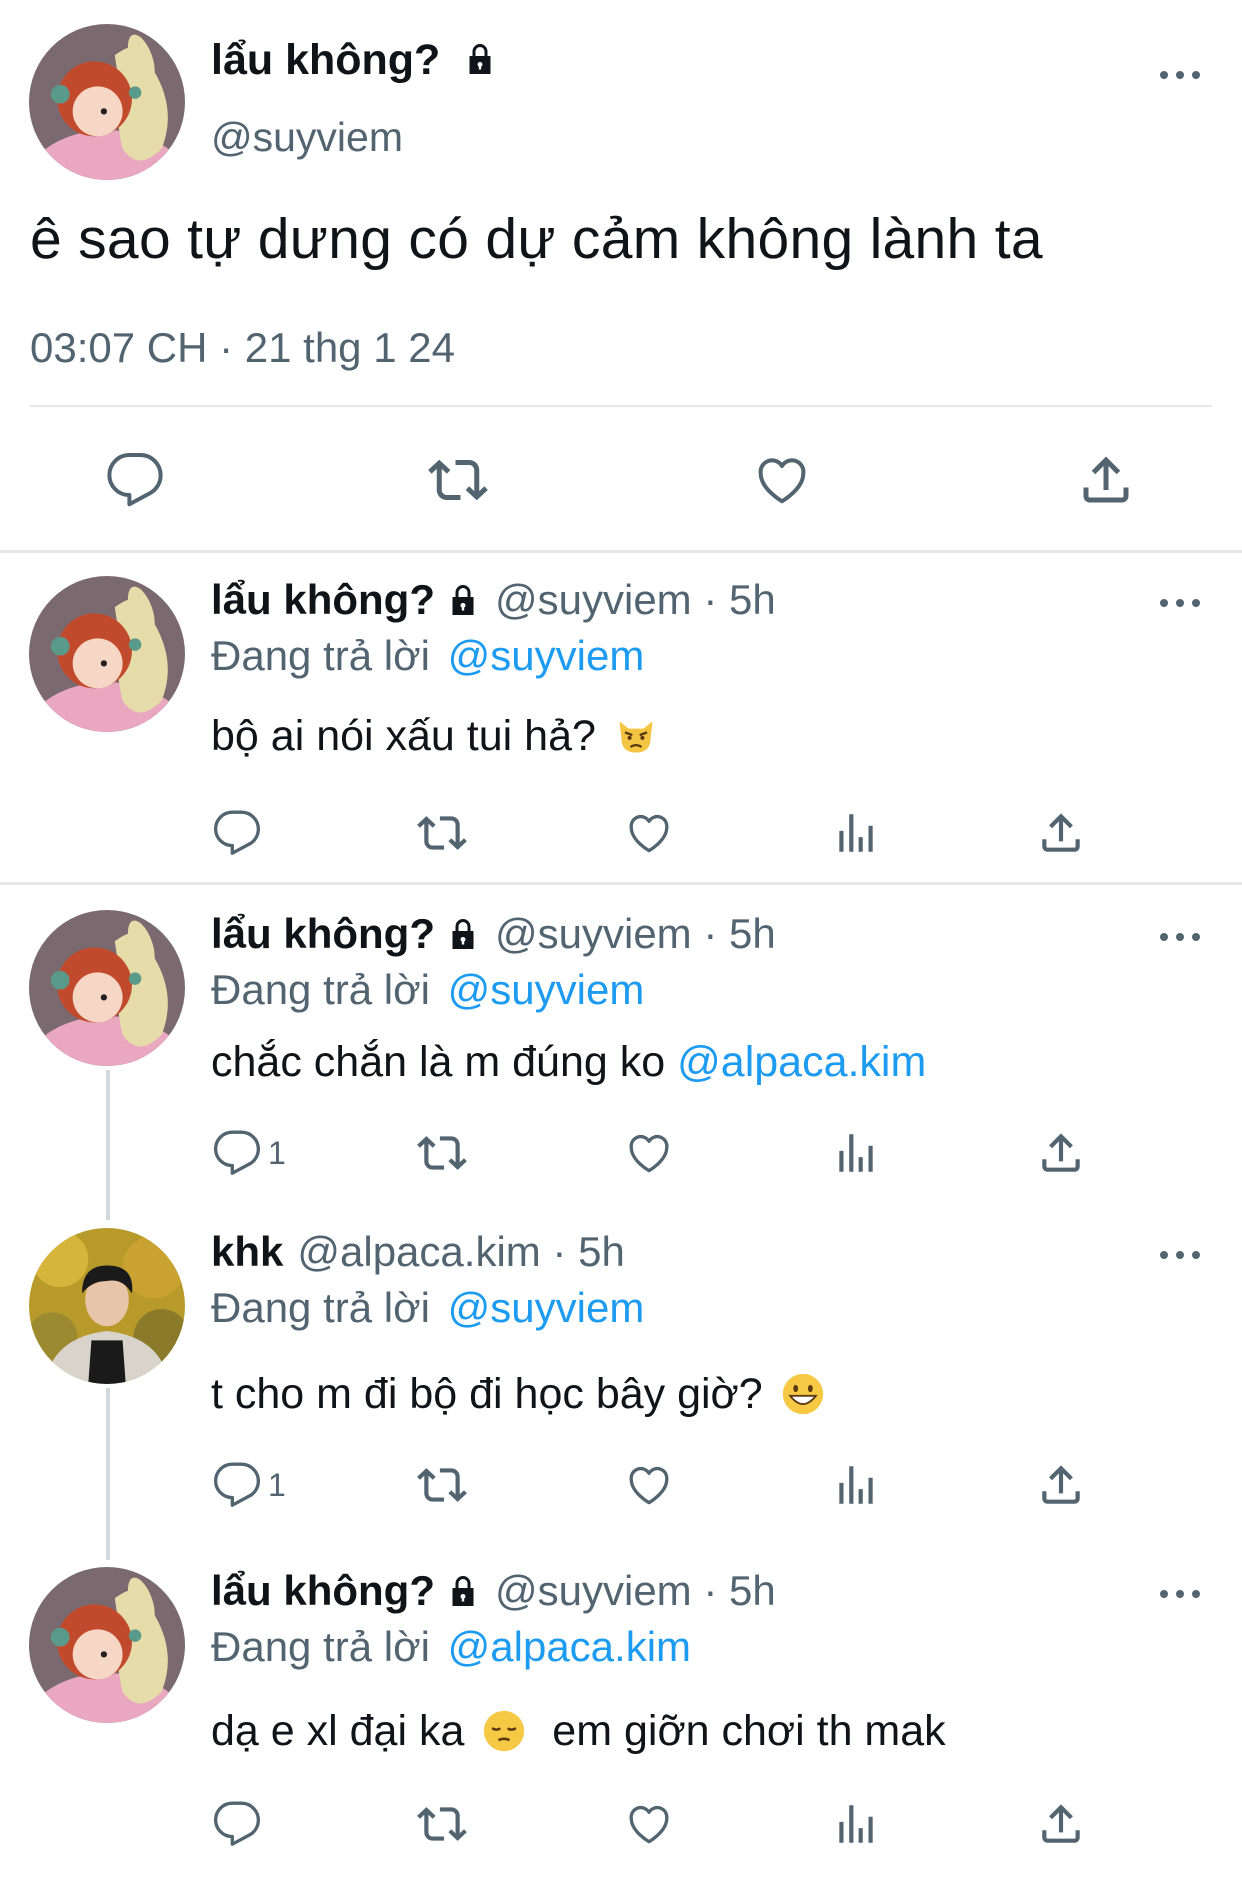 The height and width of the screenshot is (1881, 1242). Describe the element at coordinates (504, 1731) in the screenshot. I see `pensive-face-emoji` at that location.